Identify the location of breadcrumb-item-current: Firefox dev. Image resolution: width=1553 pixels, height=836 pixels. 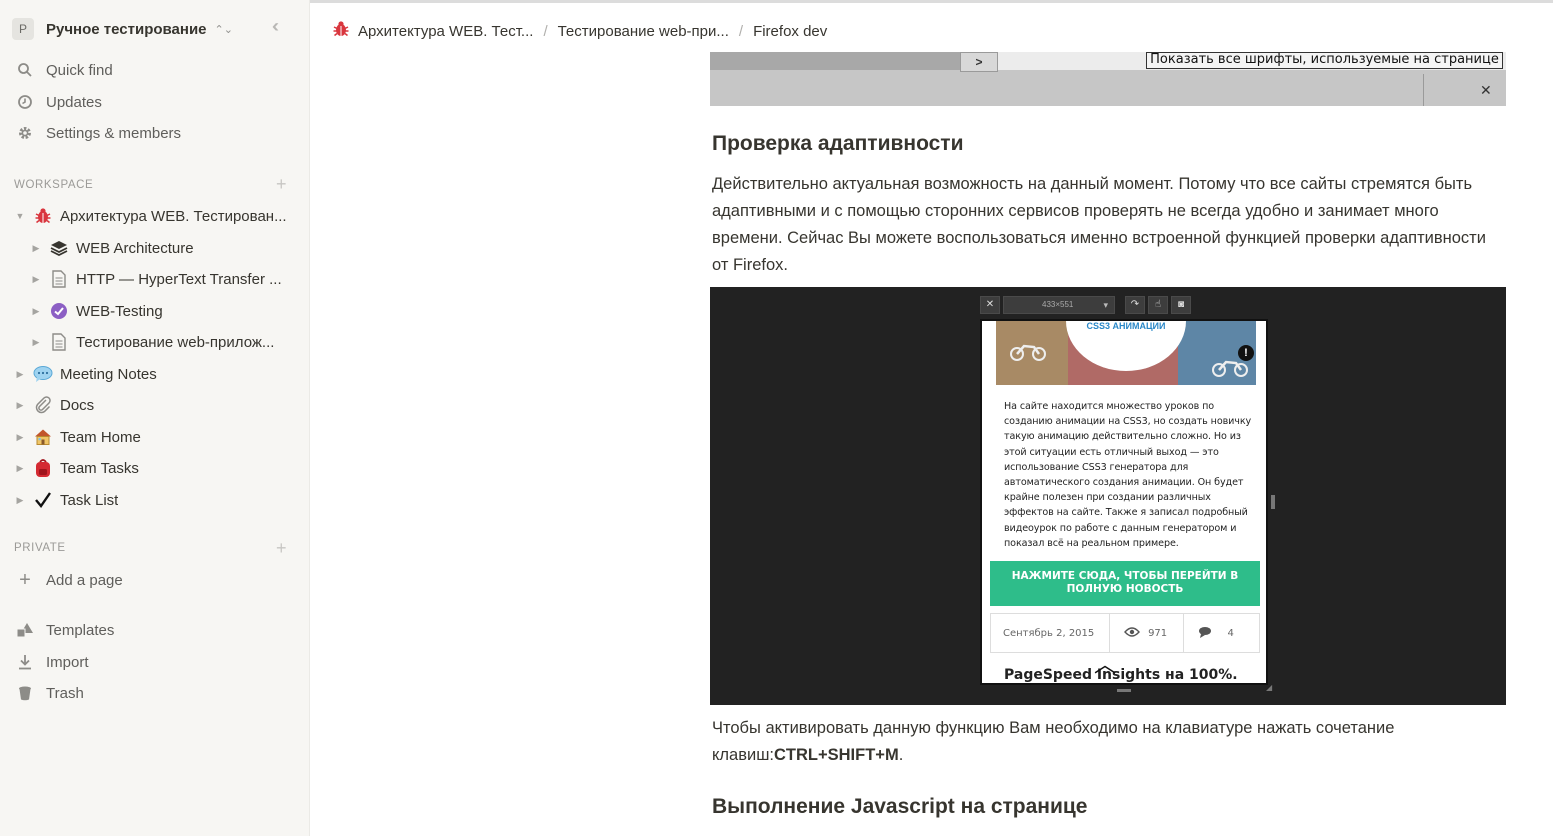
(790, 31).